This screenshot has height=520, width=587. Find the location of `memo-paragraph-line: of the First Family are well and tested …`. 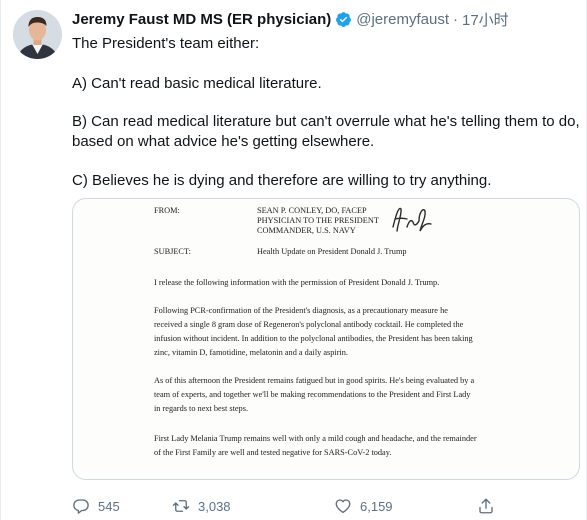

memo-paragraph-line: of the First Family are well and tested … is located at coordinates (273, 452).